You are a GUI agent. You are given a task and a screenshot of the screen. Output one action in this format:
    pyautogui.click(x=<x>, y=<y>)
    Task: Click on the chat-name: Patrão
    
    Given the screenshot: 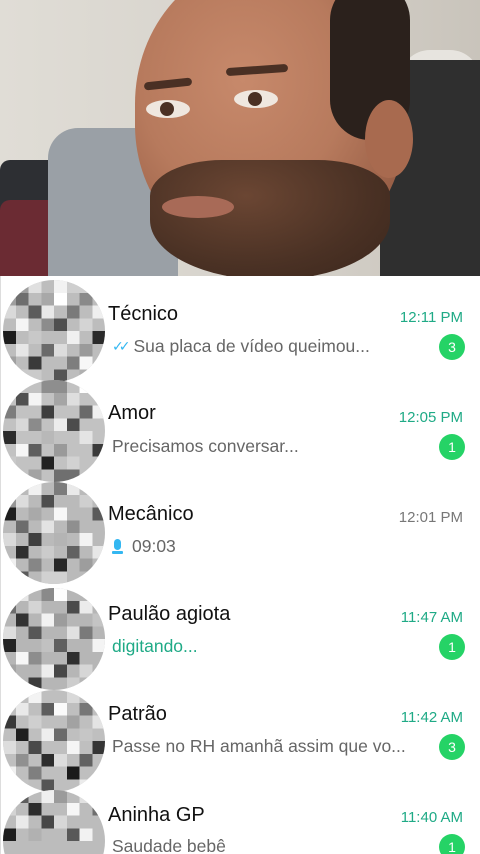 What is the action you would take?
    pyautogui.click(x=137, y=714)
    